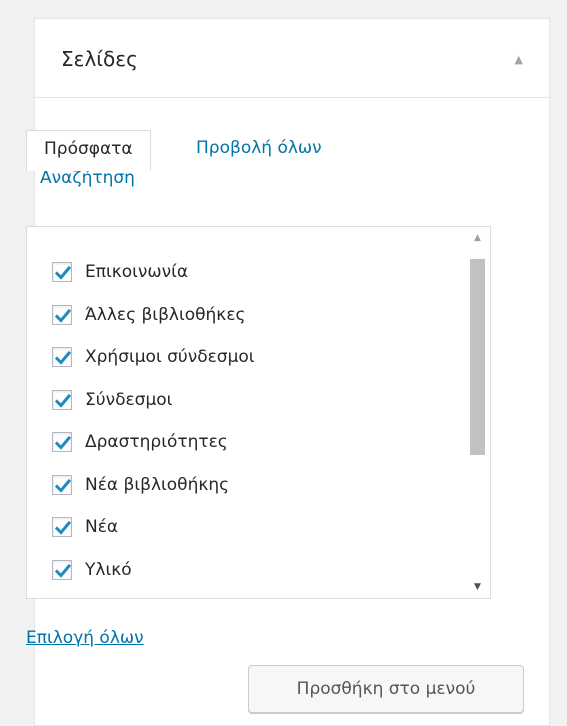 This screenshot has width=567, height=726. What do you see at coordinates (477, 238) in the screenshot?
I see `scroll-up-arrow-icon: ▲` at bounding box center [477, 238].